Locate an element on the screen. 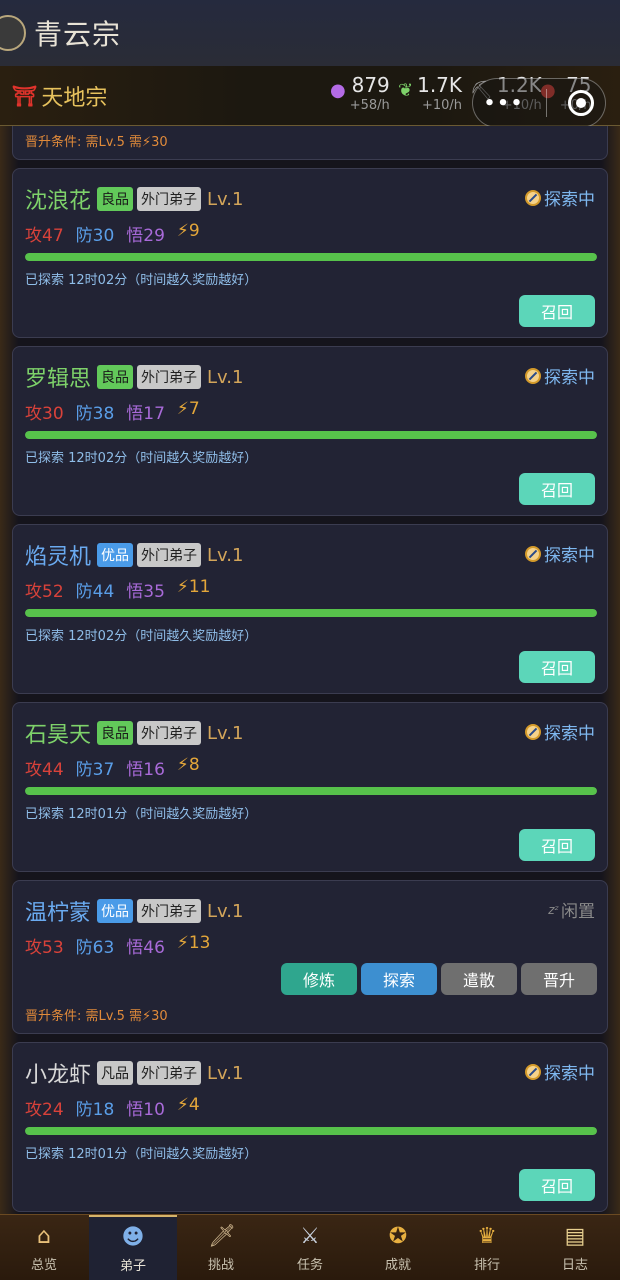  nav-item-log: ▤ 日志 is located at coordinates (575, 1247).